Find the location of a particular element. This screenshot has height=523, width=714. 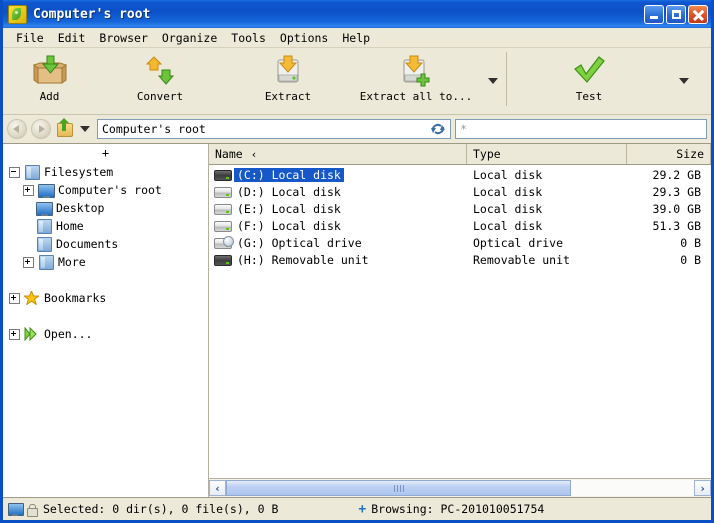

toolbar-convert-button: Convert is located at coordinates (160, 75).